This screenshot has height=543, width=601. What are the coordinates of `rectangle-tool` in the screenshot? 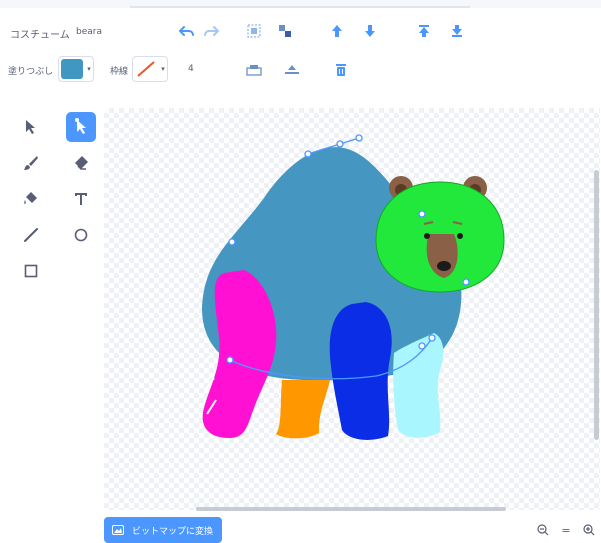 It's located at (31, 271).